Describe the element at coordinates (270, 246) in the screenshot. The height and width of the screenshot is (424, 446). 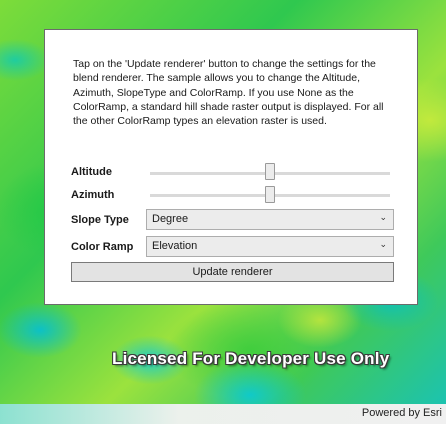
I see `color-ramp-select: Elevation ⌄` at that location.